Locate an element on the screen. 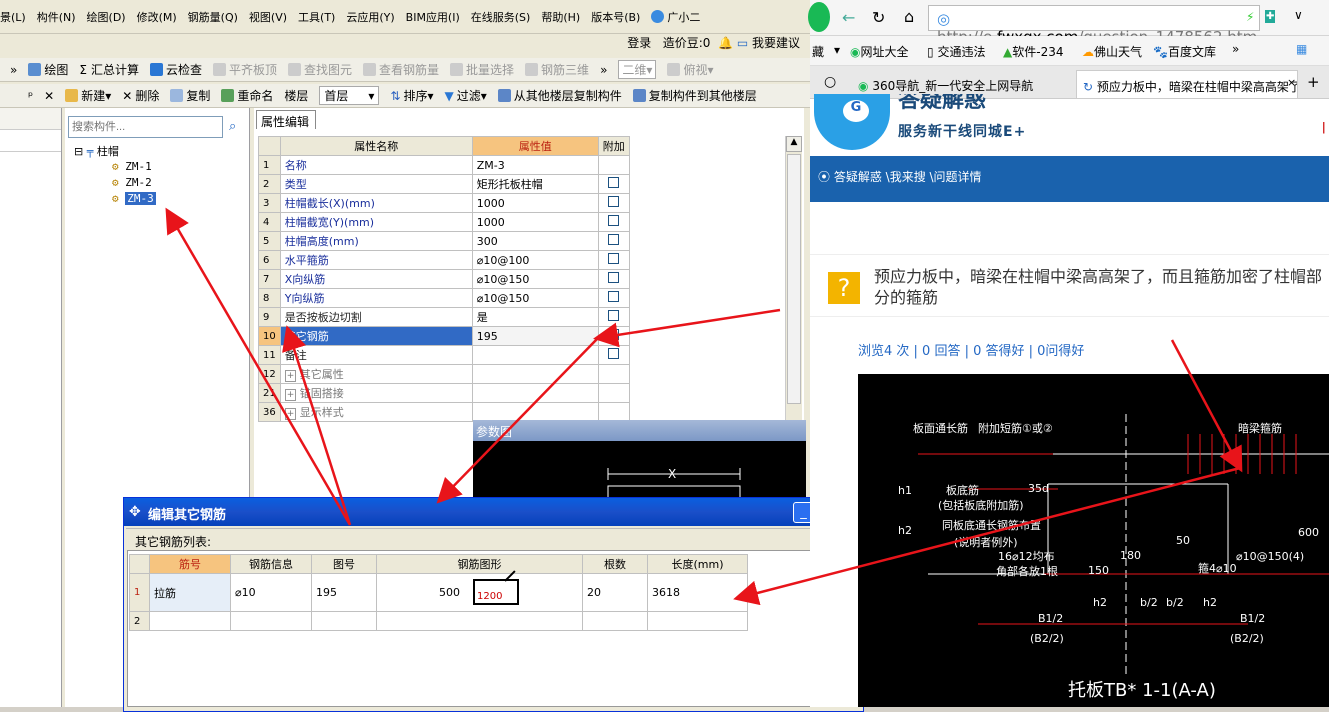  bookmark-more-icon: » is located at coordinates (1235, 49).